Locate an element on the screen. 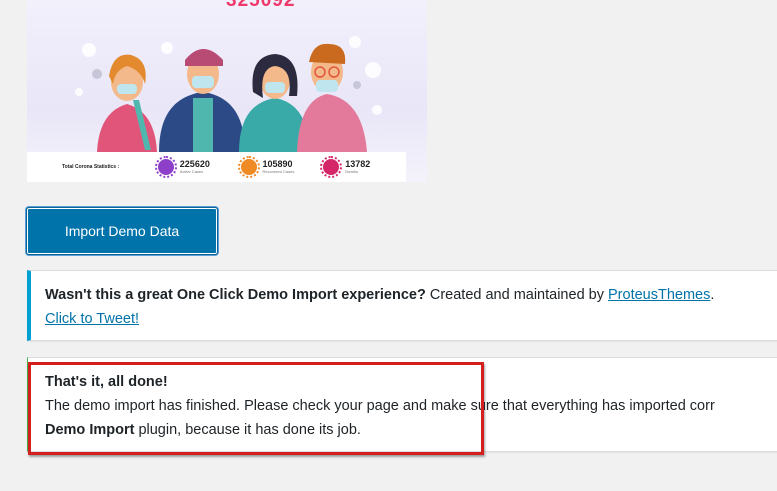 The height and width of the screenshot is (491, 777). plugin-name: Demo Import is located at coordinates (90, 430).